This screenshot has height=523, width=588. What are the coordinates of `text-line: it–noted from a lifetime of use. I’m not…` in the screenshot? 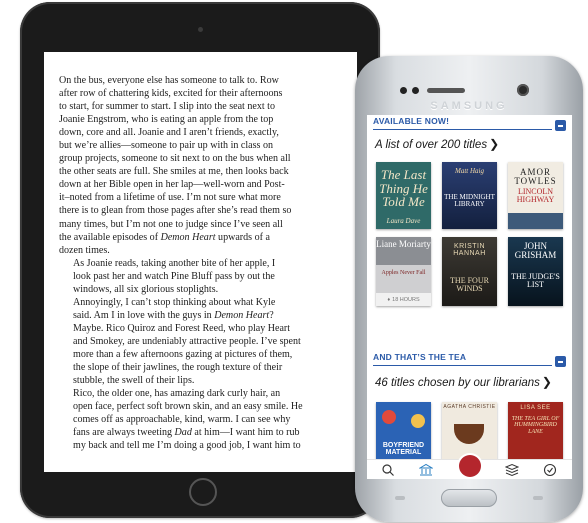 It's located at (170, 198).